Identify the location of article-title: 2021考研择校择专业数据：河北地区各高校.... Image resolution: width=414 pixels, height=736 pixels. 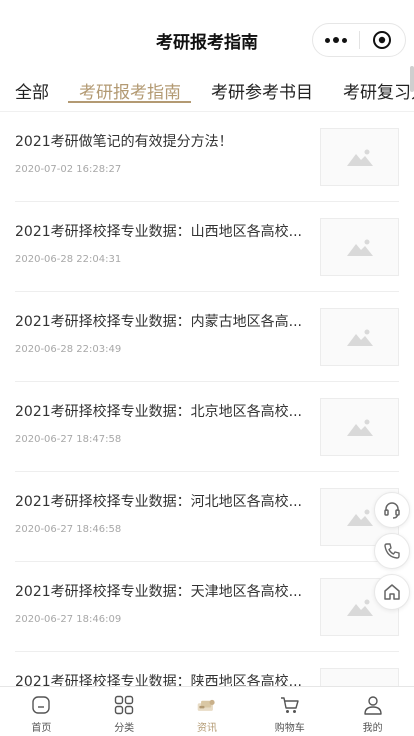
(158, 502).